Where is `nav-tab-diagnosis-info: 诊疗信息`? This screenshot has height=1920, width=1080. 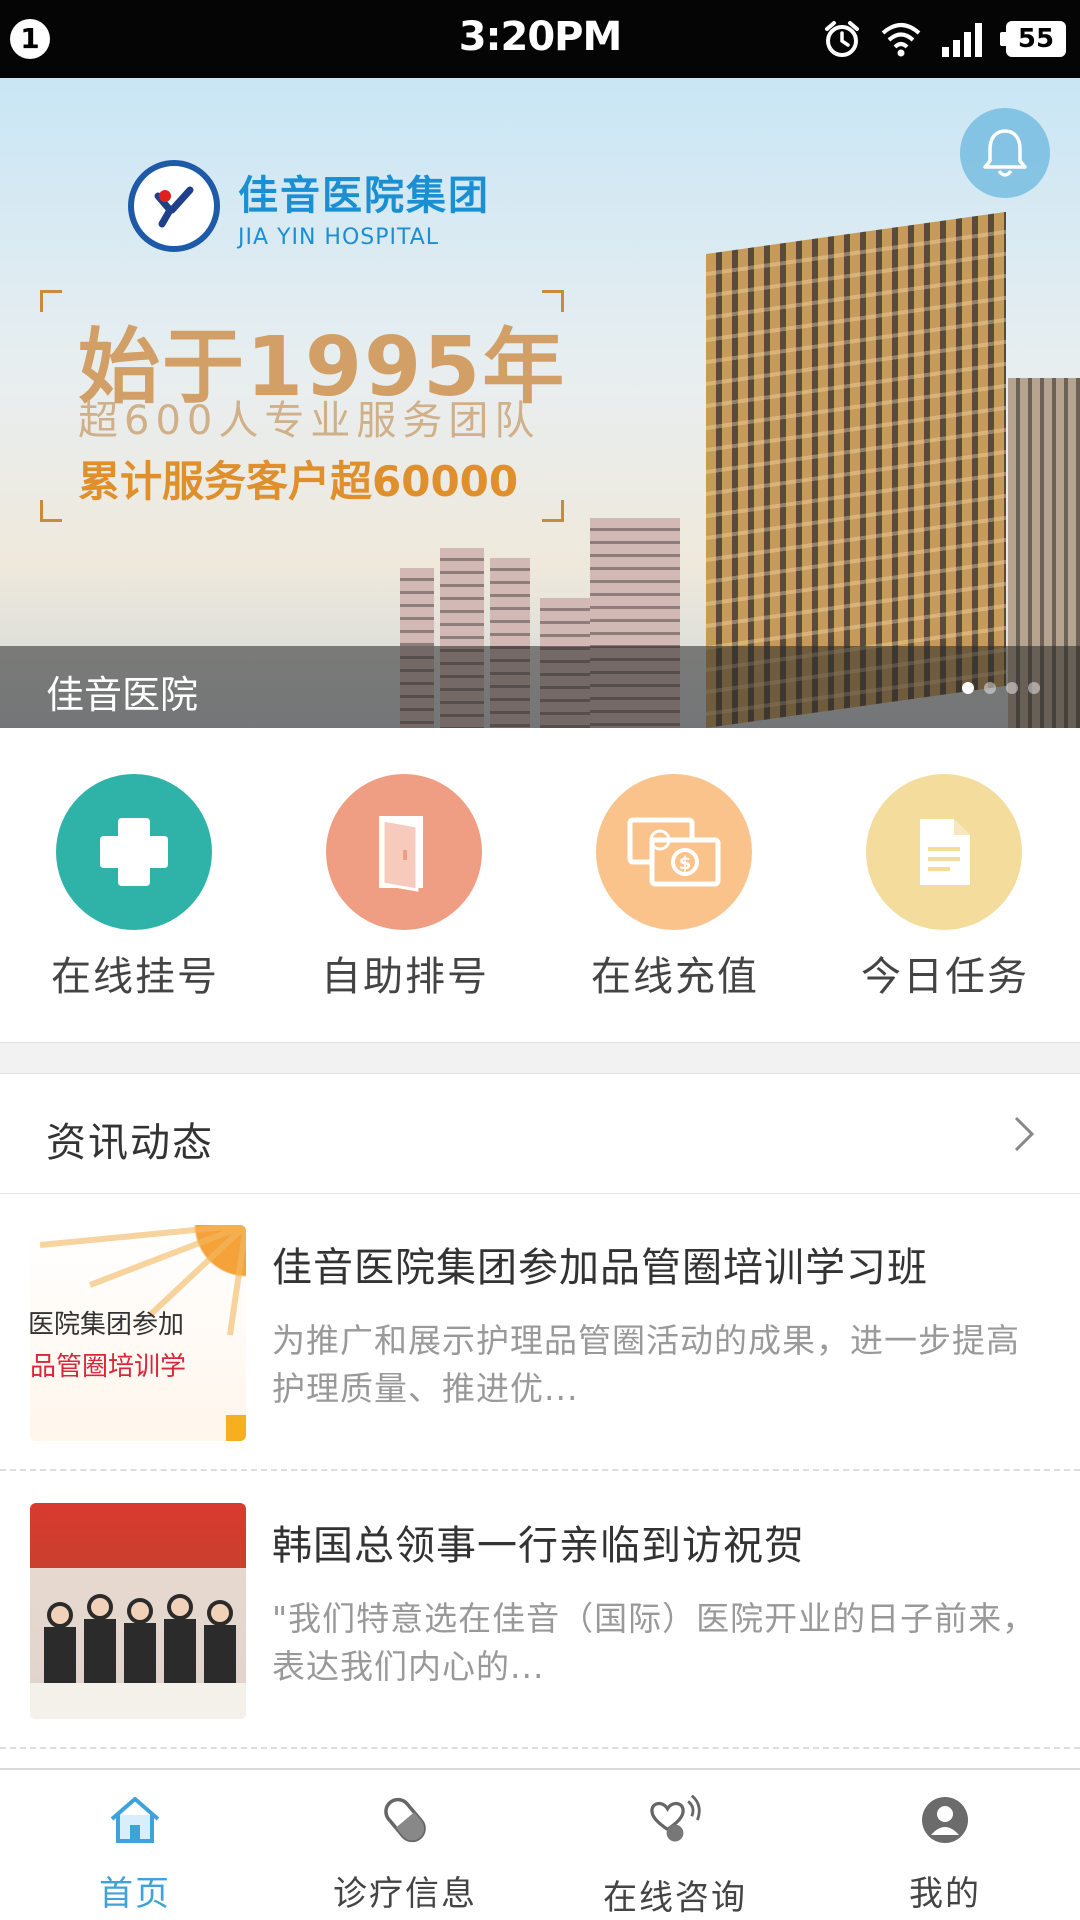
nav-tab-diagnosis-info: 诊疗信息 is located at coordinates (405, 1845).